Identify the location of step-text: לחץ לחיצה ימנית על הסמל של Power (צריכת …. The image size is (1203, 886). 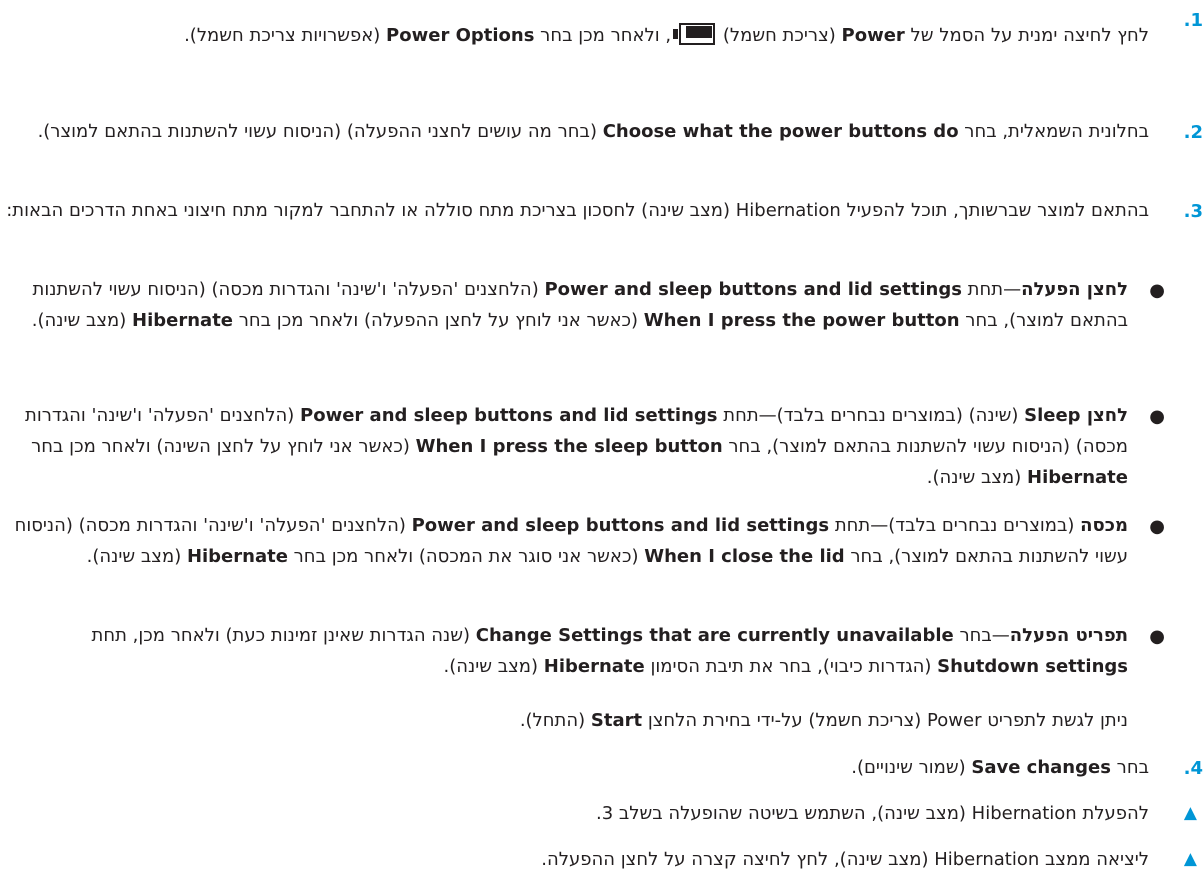
(666, 34).